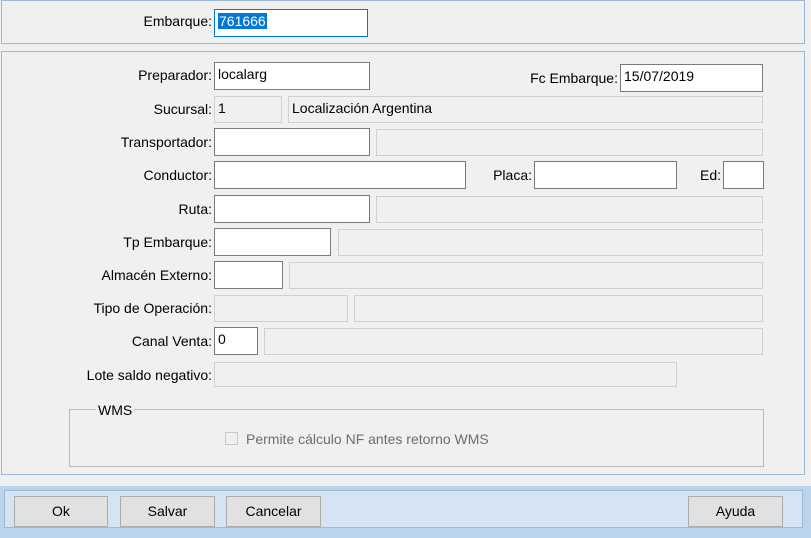 This screenshot has width=811, height=538. I want to click on tp-embarque-label: Tp Embarque:, so click(167, 242).